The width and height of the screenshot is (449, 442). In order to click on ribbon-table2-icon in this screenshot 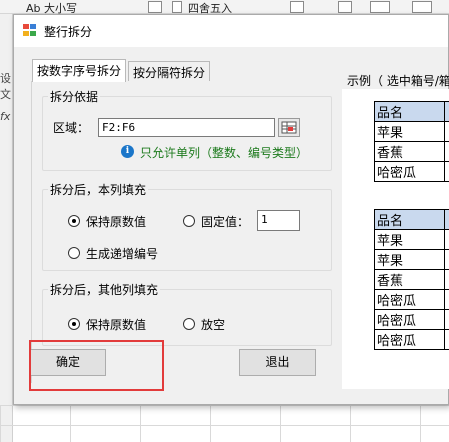, I will do `click(422, 7)`.